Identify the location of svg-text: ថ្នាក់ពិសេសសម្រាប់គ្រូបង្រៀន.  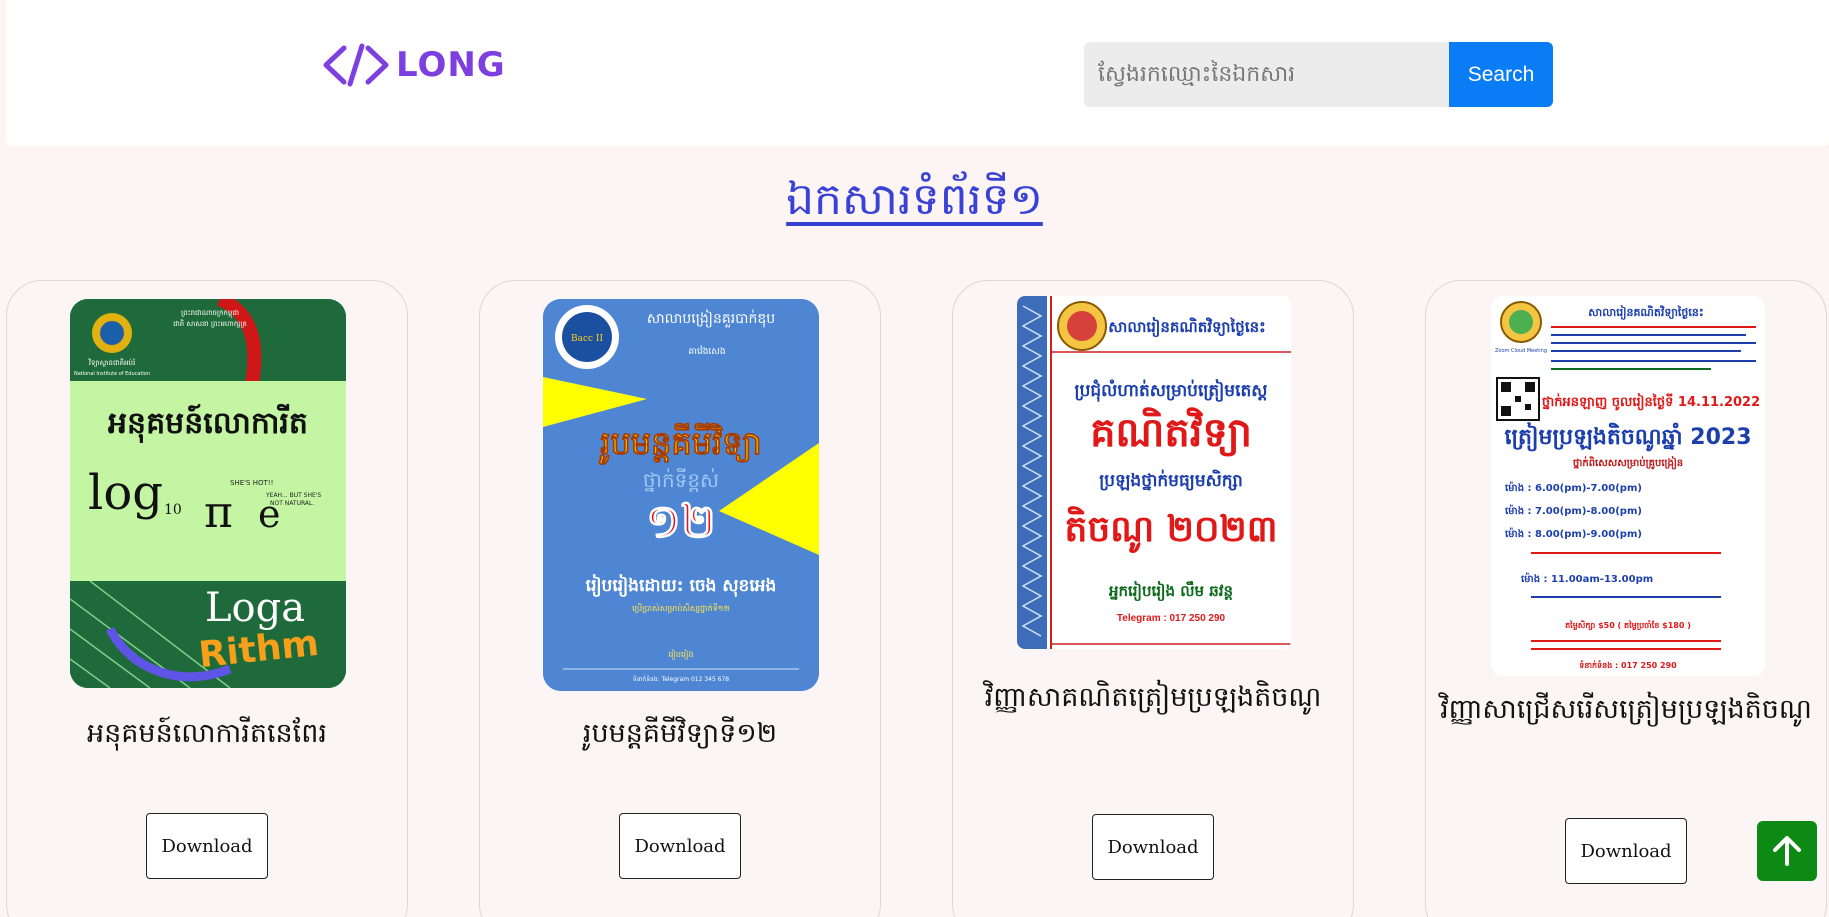
(1628, 463).